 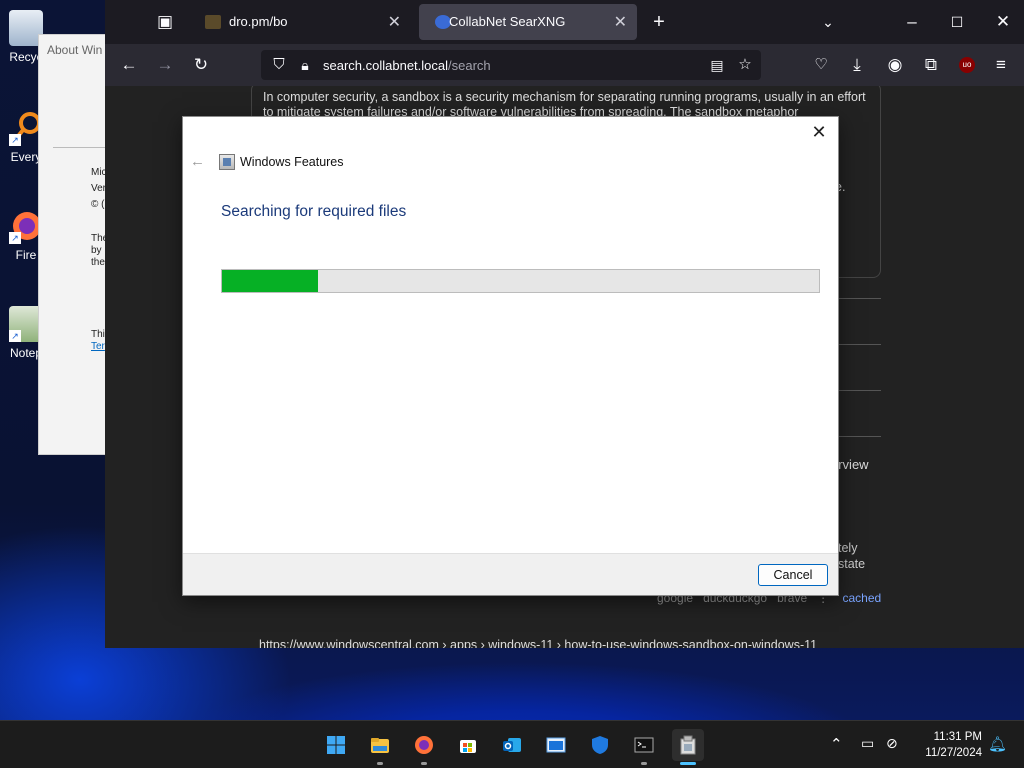 I want to click on windows-features-icon, so click(x=227, y=162).